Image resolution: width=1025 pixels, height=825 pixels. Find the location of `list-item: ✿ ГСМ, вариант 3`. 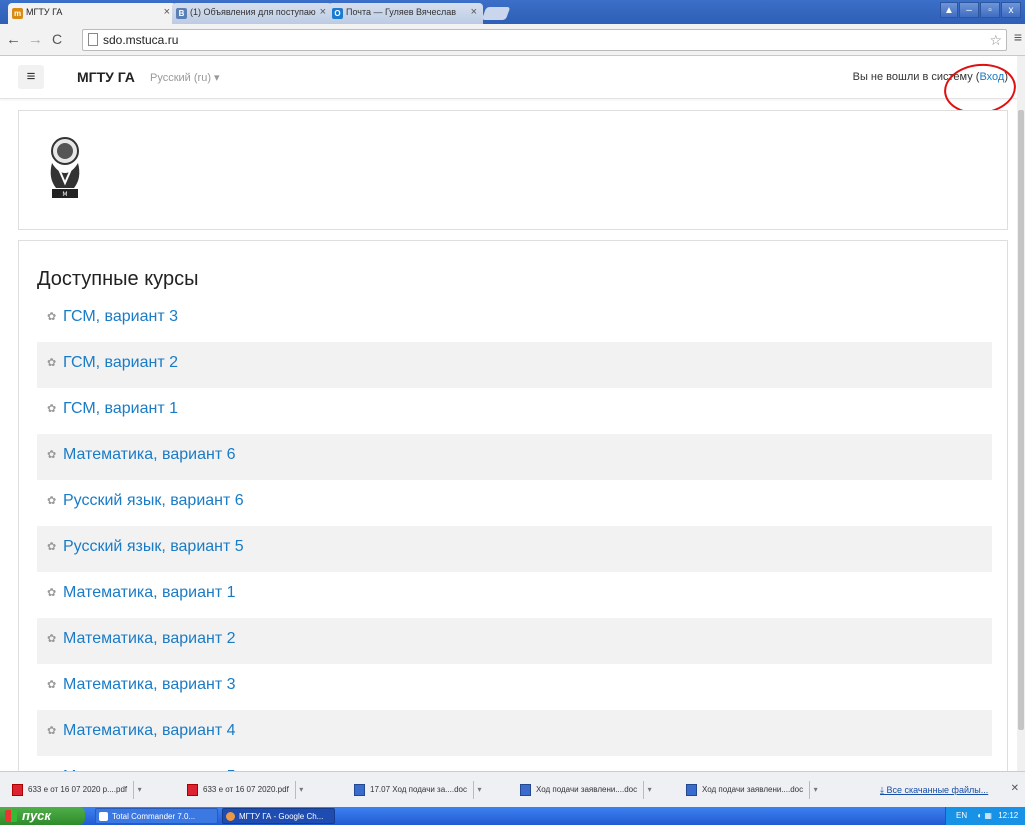

list-item: ✿ ГСМ, вариант 3 is located at coordinates (514, 319).